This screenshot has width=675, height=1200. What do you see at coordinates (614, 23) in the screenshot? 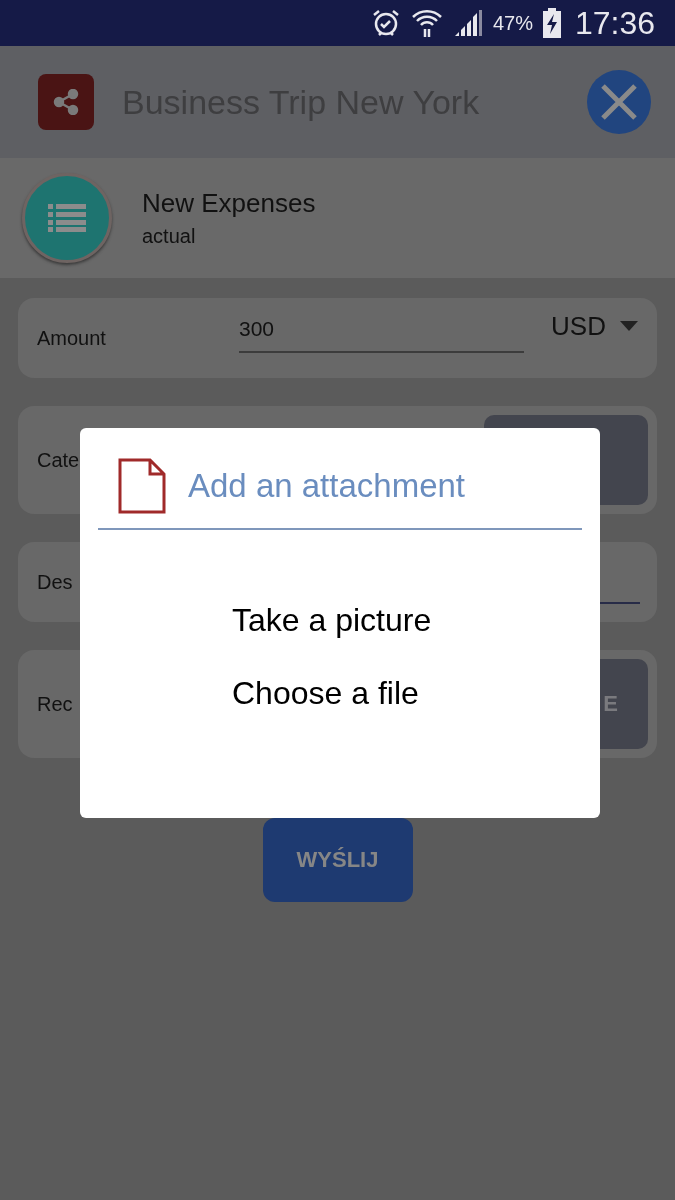
I see `clock-time: 17:36` at bounding box center [614, 23].